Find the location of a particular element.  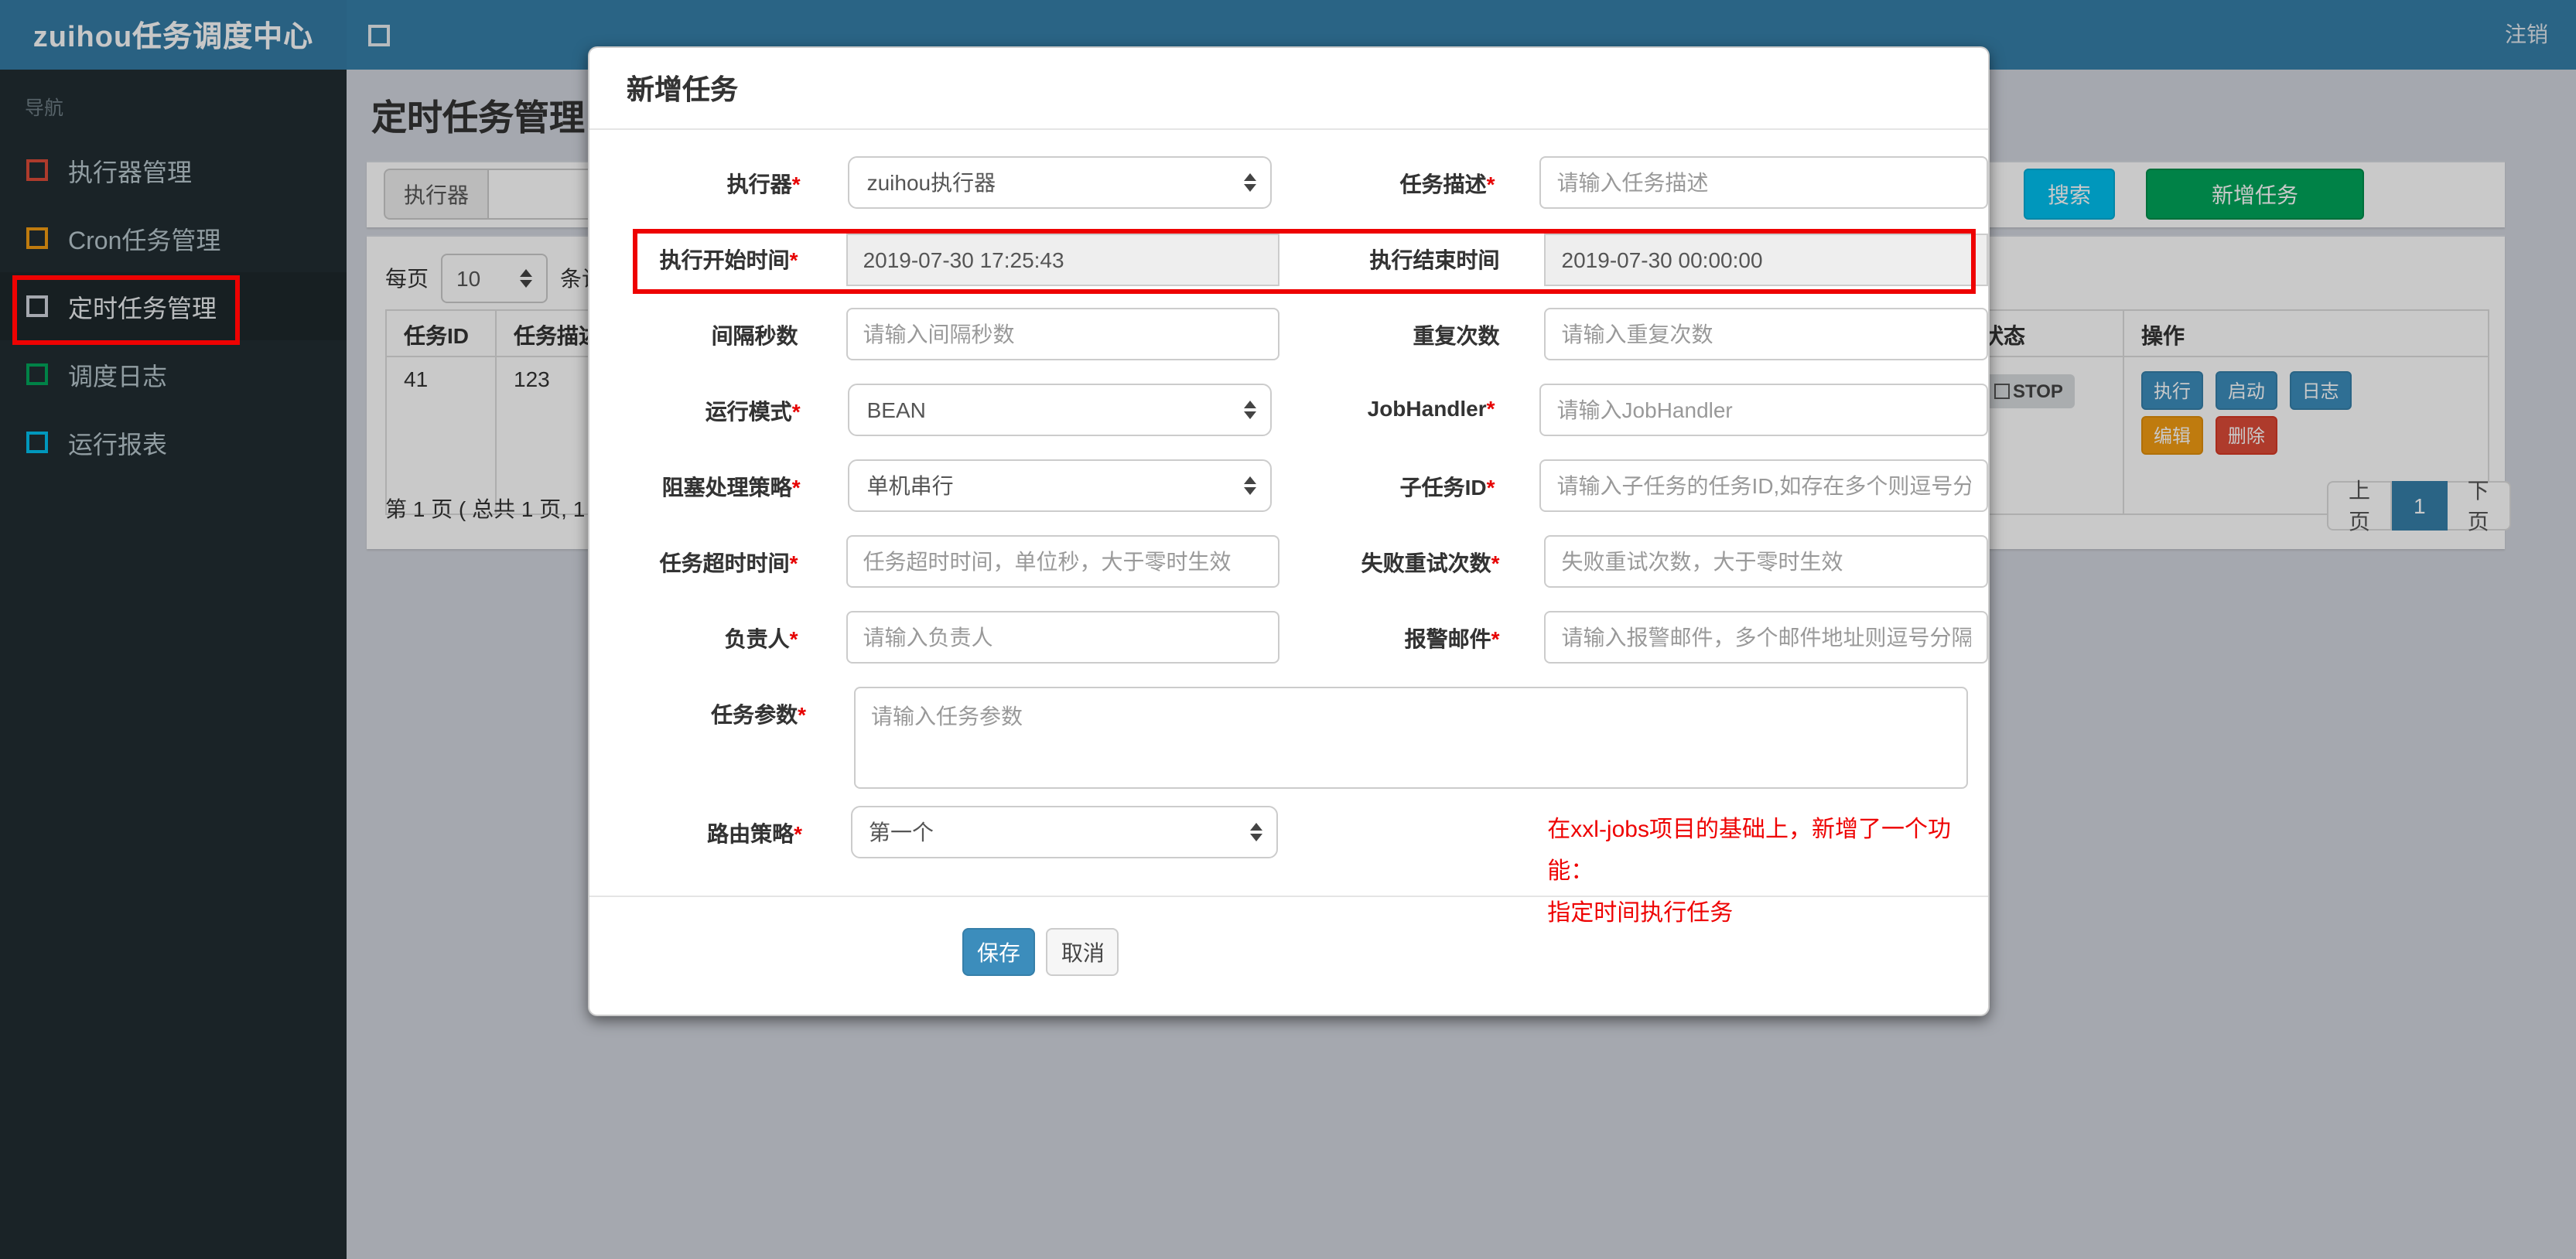

child-job-label: 子任务ID* is located at coordinates (1447, 487).